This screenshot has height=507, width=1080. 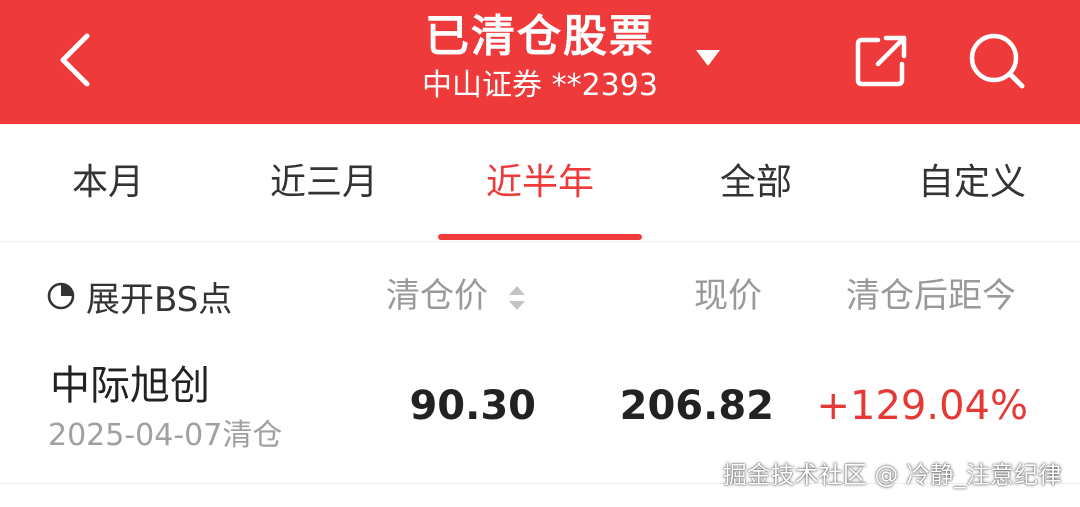 I want to click on current-price-value: 206.82, so click(x=696, y=406).